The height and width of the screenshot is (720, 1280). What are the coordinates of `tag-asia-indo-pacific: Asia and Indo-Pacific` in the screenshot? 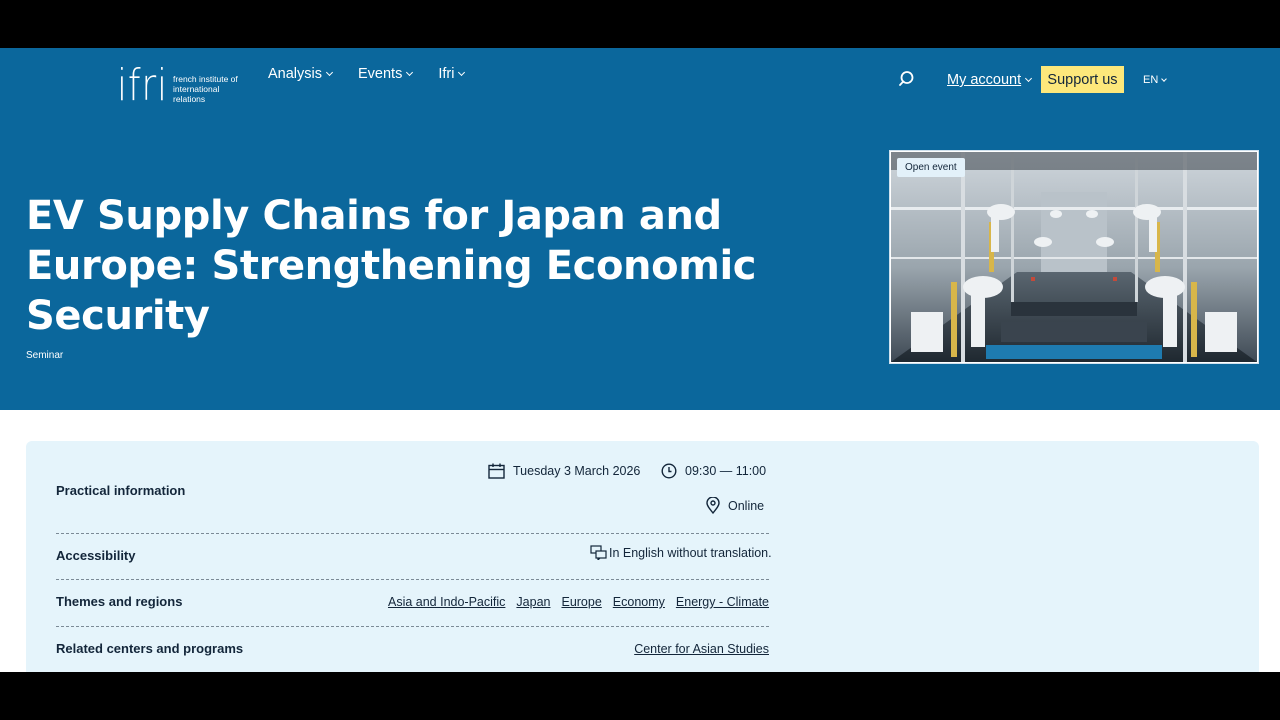 It's located at (446, 602).